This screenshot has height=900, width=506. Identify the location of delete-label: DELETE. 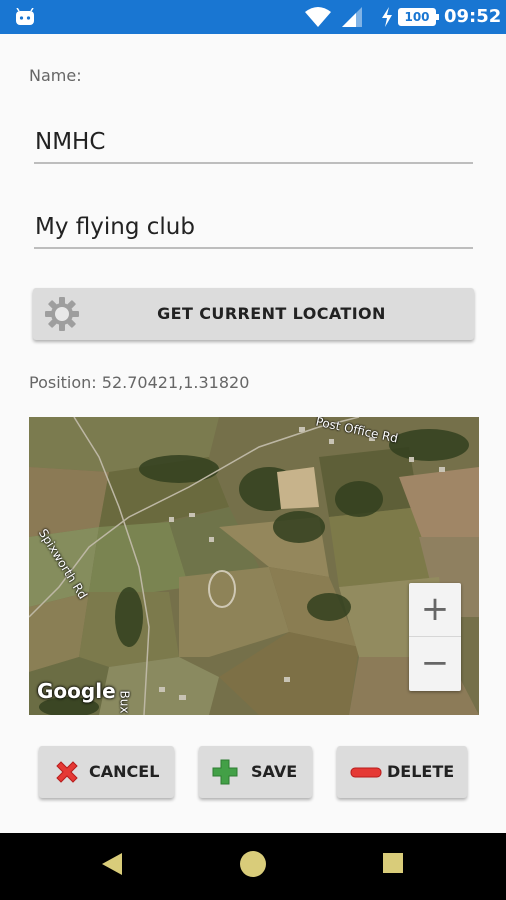
(421, 771).